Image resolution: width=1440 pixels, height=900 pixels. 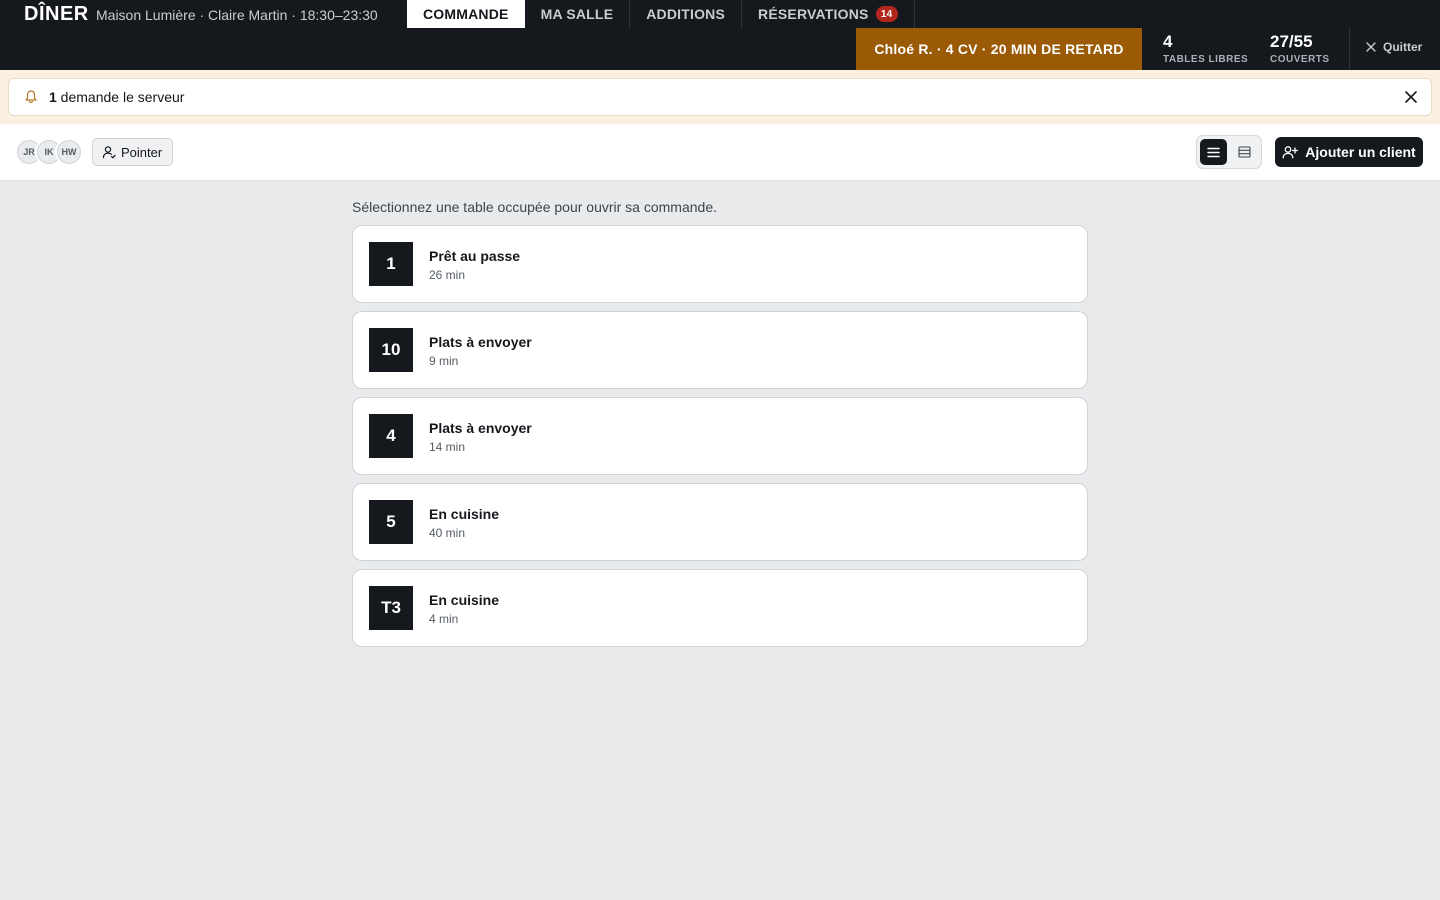 I want to click on server-request-notice: 1 demande le serveur, so click(x=720, y=97).